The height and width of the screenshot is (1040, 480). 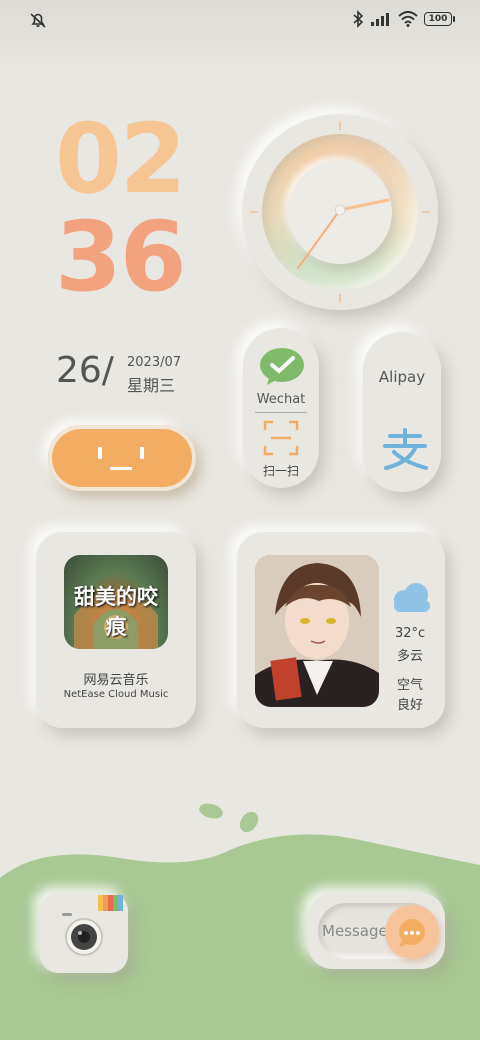 What do you see at coordinates (116, 612) in the screenshot?
I see `album-cover-text: 甜美的咬痕` at bounding box center [116, 612].